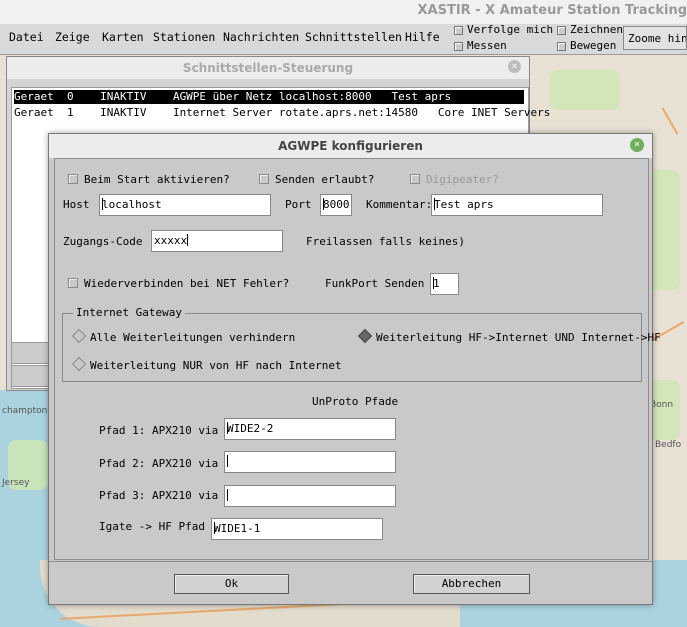  I want to click on app-titlebar: XASTIR - X Amateur Station Tracking, so click(343, 12).